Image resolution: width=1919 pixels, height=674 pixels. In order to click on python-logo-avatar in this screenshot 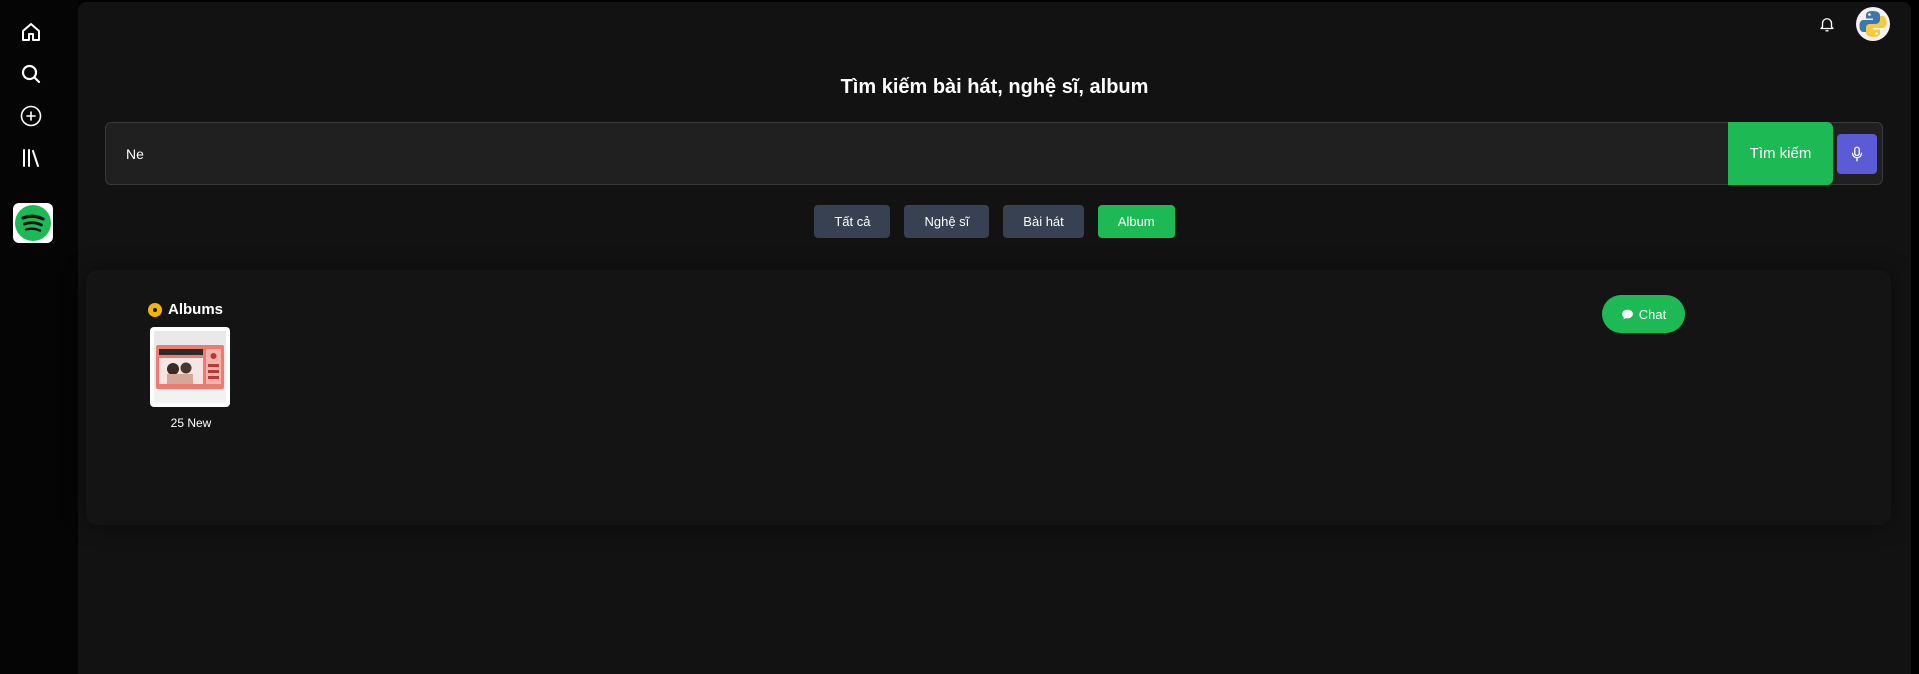, I will do `click(1873, 24)`.